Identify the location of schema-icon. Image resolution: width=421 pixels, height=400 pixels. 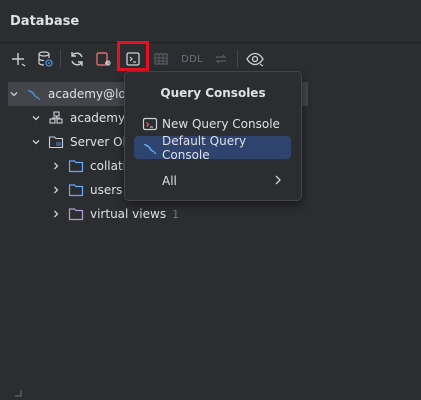
(56, 118).